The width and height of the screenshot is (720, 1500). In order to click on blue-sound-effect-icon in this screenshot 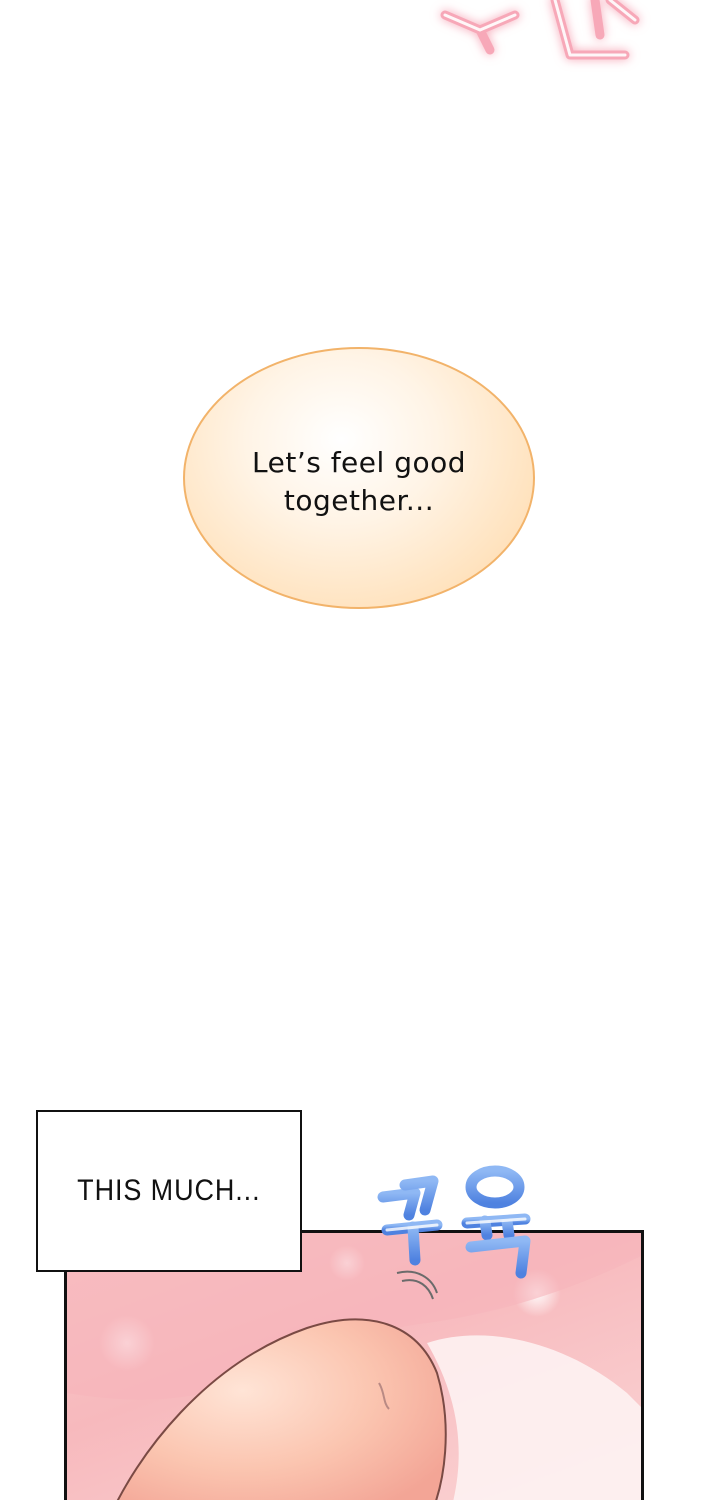, I will do `click(454, 1222)`.